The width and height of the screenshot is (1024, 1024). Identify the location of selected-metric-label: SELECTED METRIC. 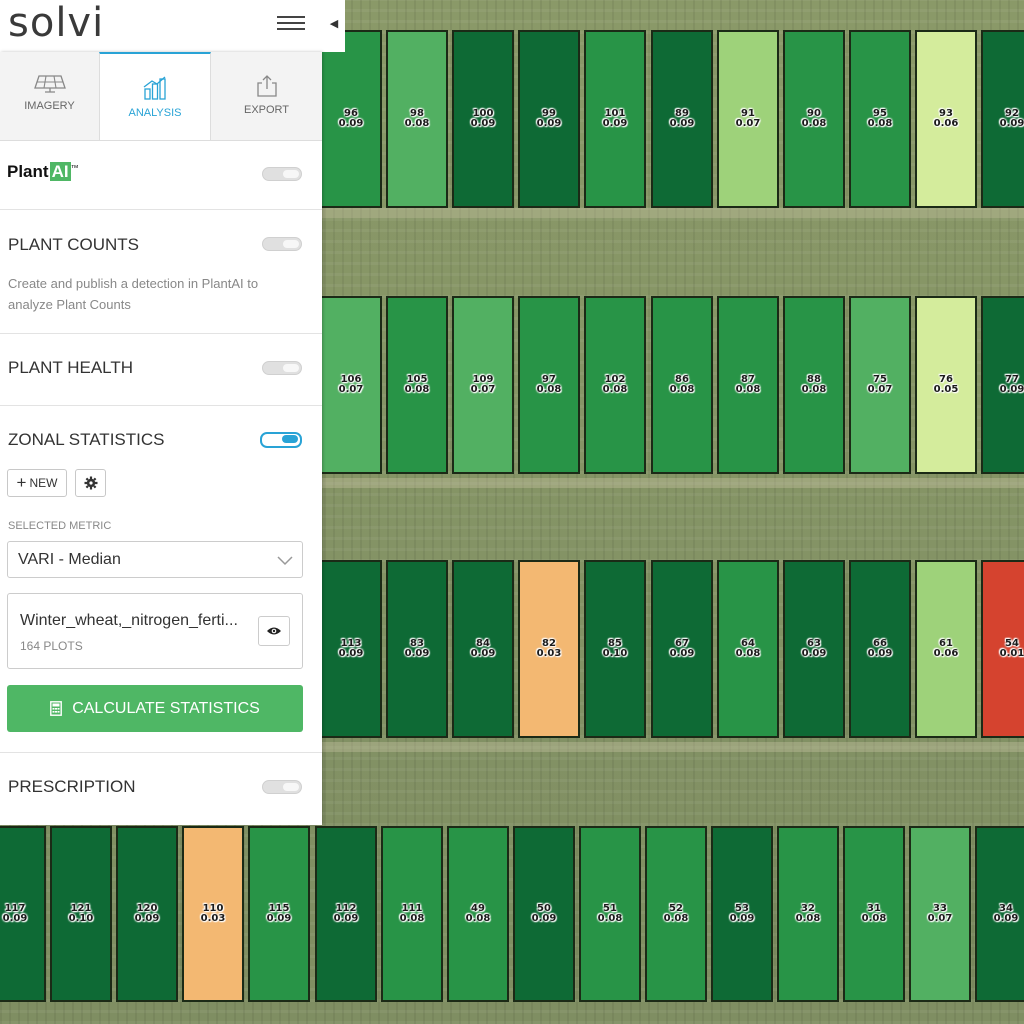
(60, 526).